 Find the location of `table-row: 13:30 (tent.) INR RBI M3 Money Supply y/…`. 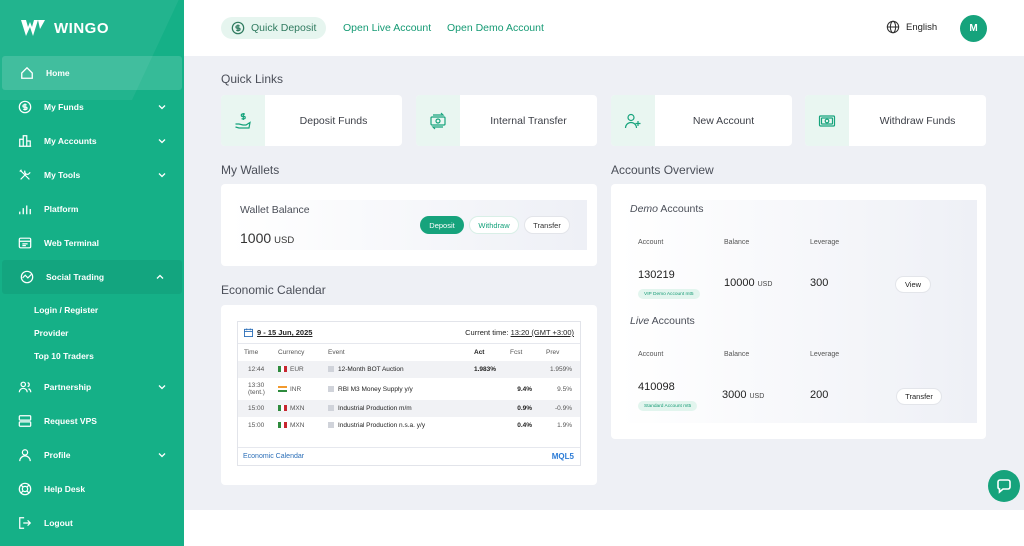

table-row: 13:30 (tent.) INR RBI M3 Money Supply y/… is located at coordinates (409, 389).